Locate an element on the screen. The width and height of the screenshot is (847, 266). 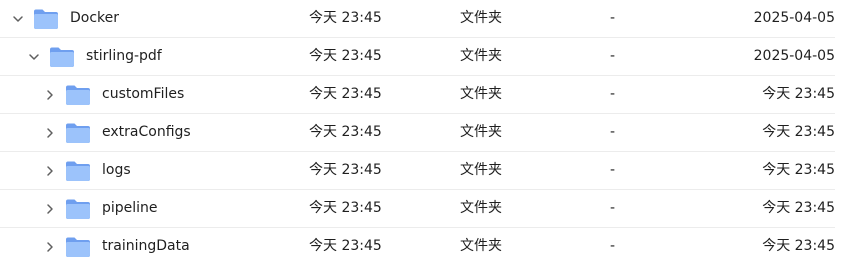
folder-name: customFiles is located at coordinates (143, 94).